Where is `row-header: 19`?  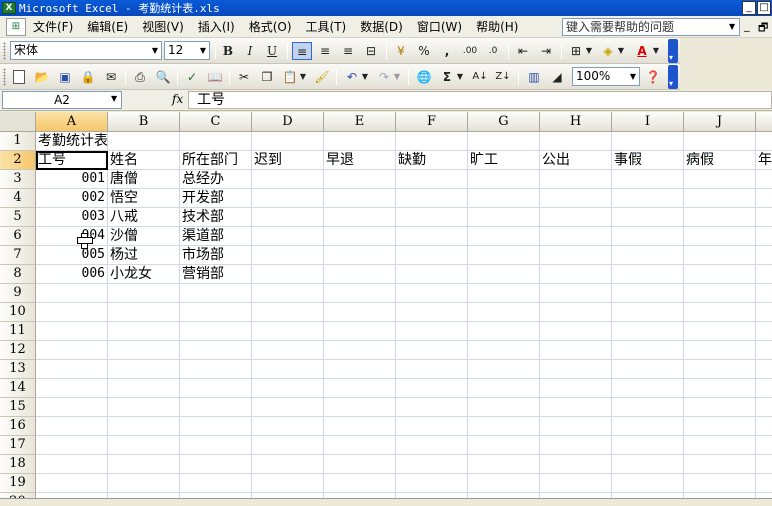
row-header: 19 is located at coordinates (18, 483).